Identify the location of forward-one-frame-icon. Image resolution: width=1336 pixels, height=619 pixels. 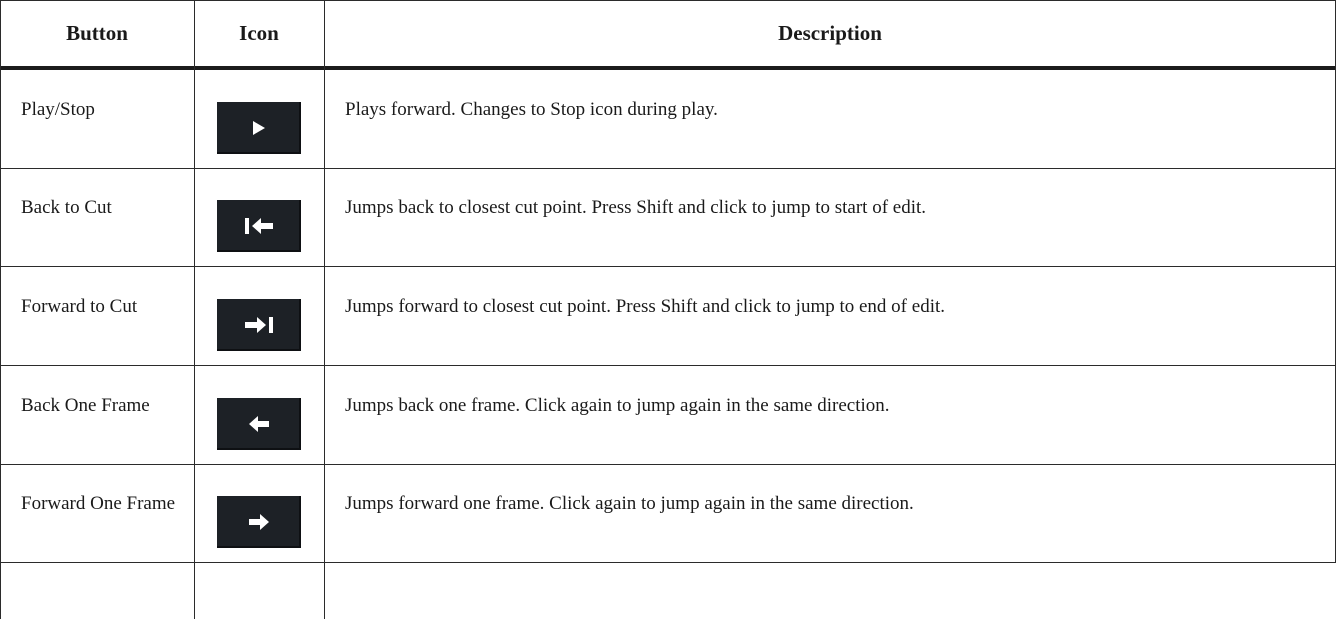
(259, 522).